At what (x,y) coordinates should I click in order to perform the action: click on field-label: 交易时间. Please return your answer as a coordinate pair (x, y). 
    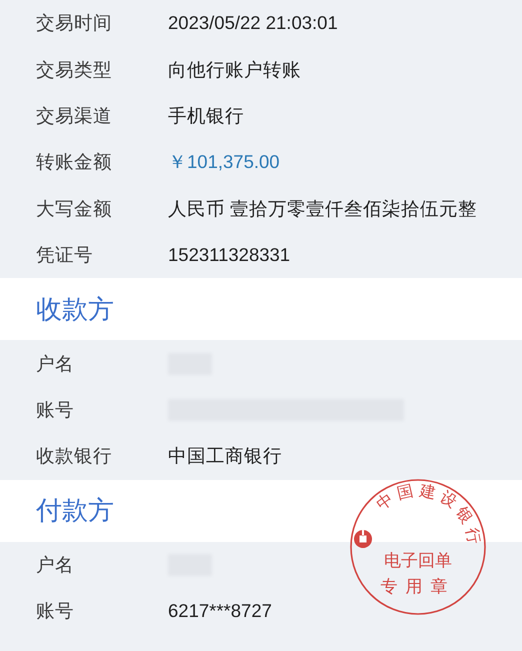
    Looking at the image, I should click on (74, 23).